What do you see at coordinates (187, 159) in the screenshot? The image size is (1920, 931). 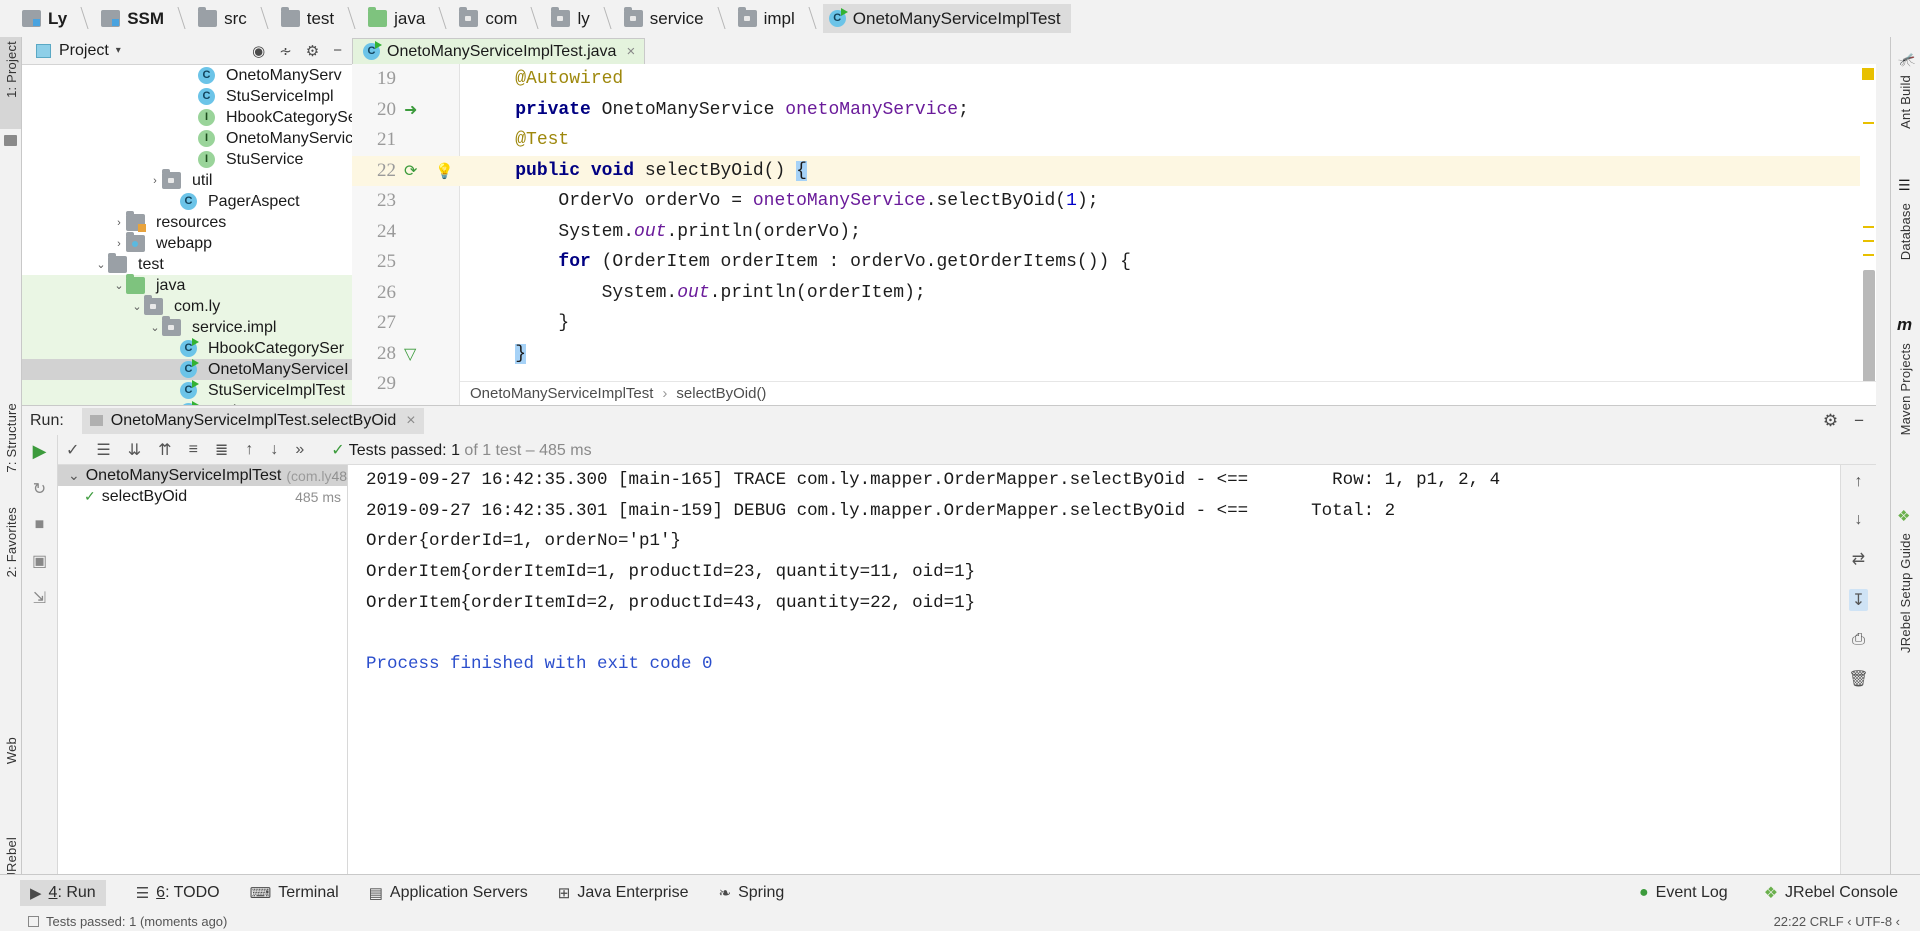 I see `tree-item: I StuService` at bounding box center [187, 159].